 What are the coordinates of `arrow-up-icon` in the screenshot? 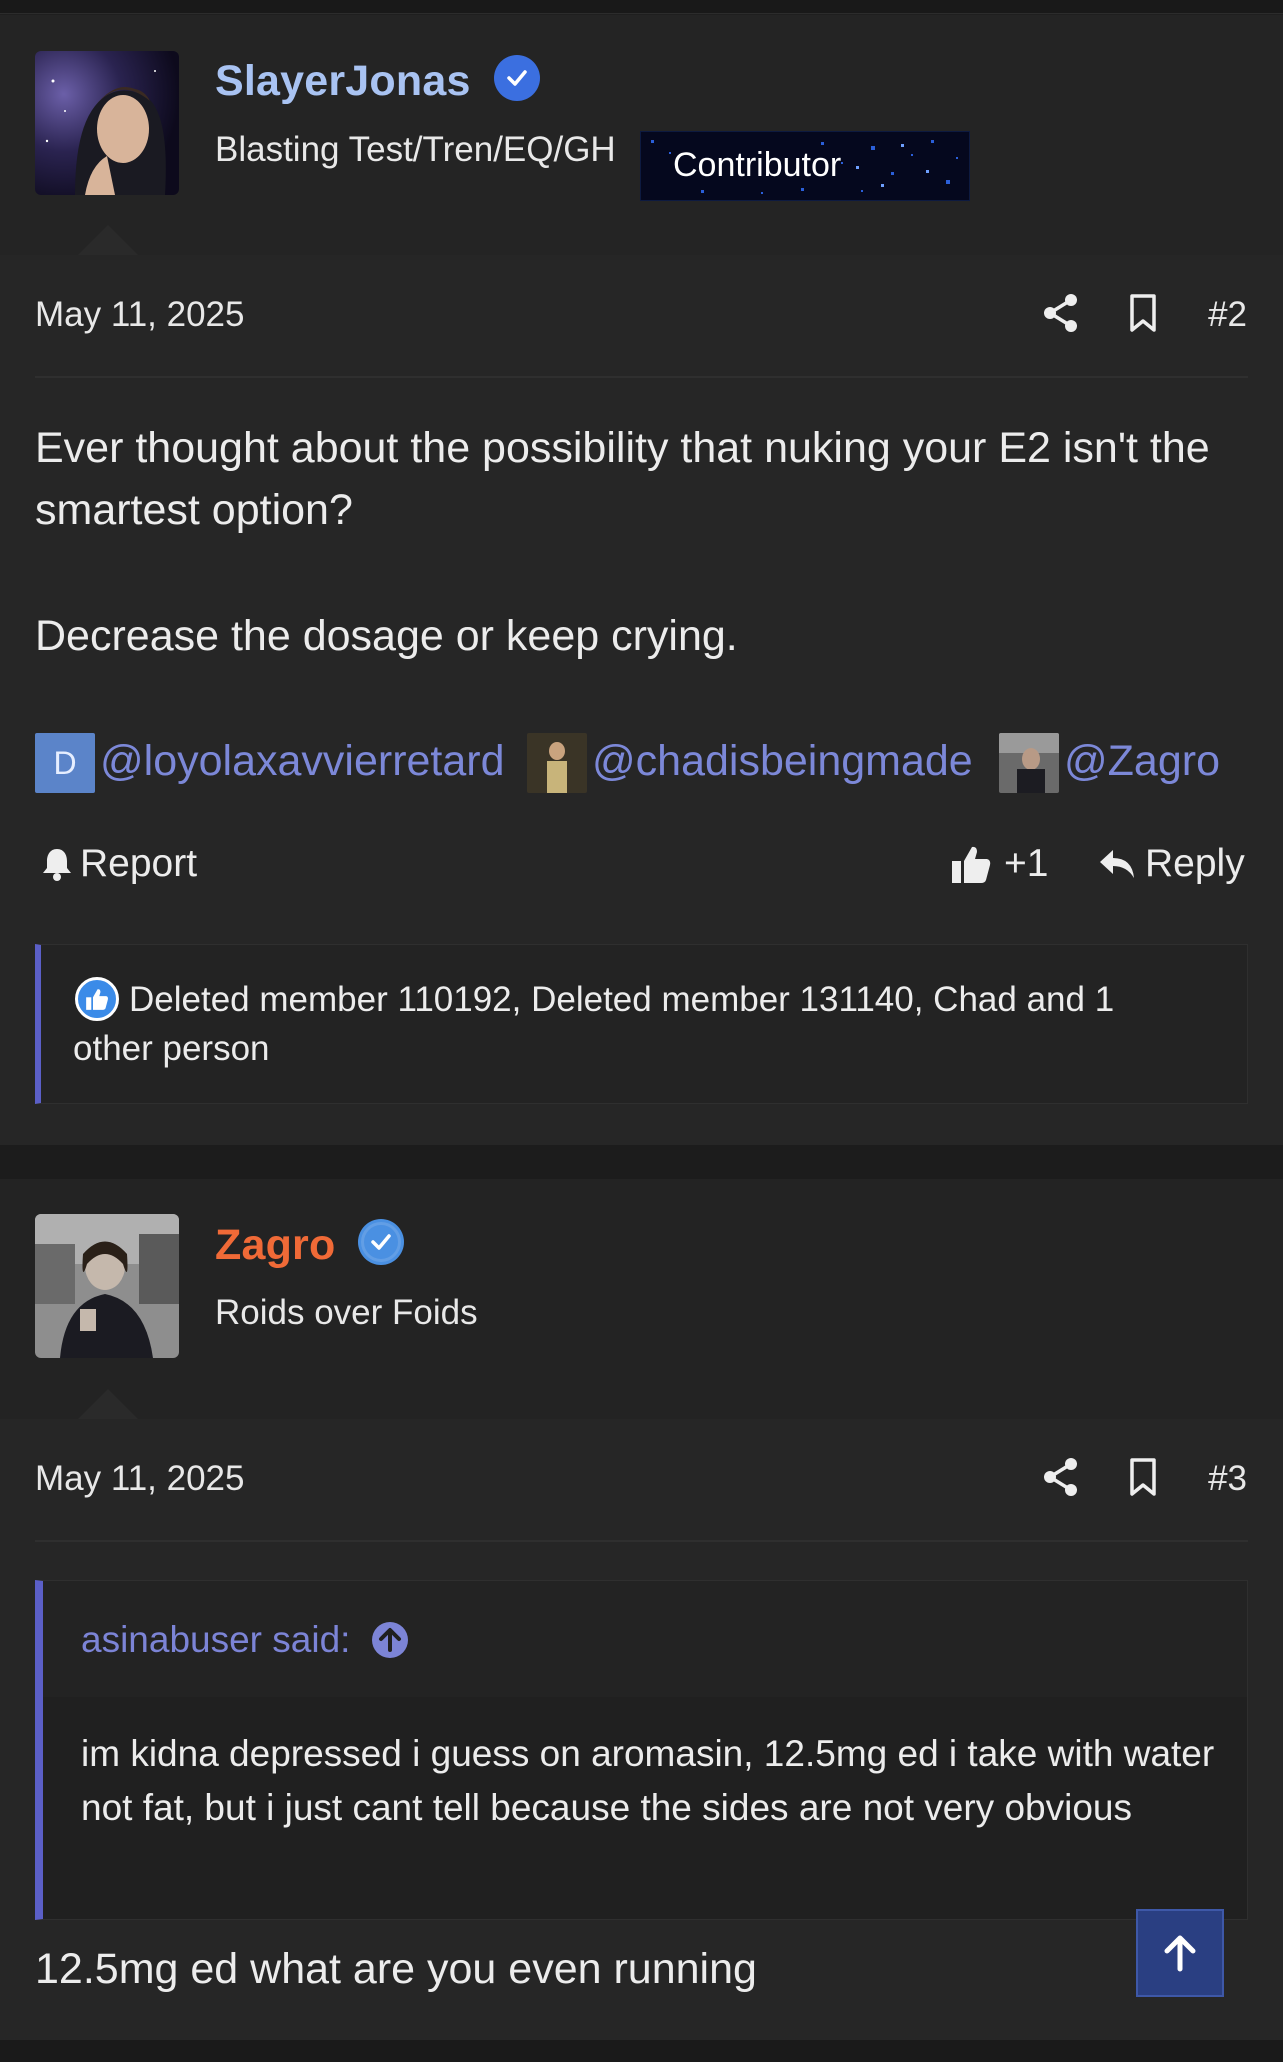 It's located at (1180, 1953).